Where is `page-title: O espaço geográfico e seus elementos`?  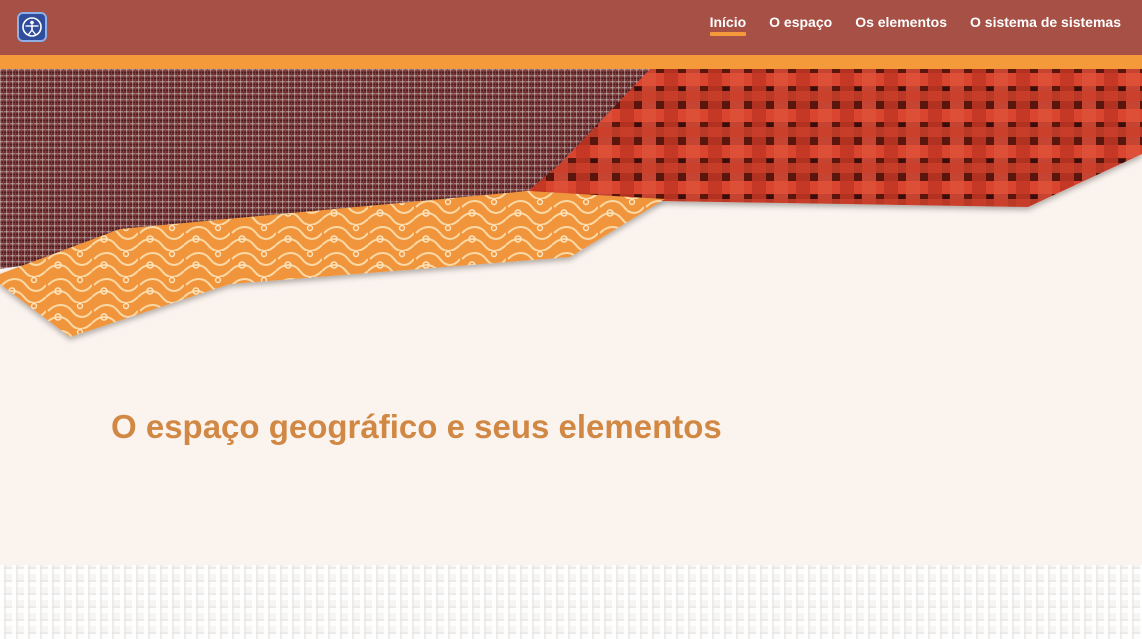 page-title: O espaço geográfico e seus elementos is located at coordinates (416, 426).